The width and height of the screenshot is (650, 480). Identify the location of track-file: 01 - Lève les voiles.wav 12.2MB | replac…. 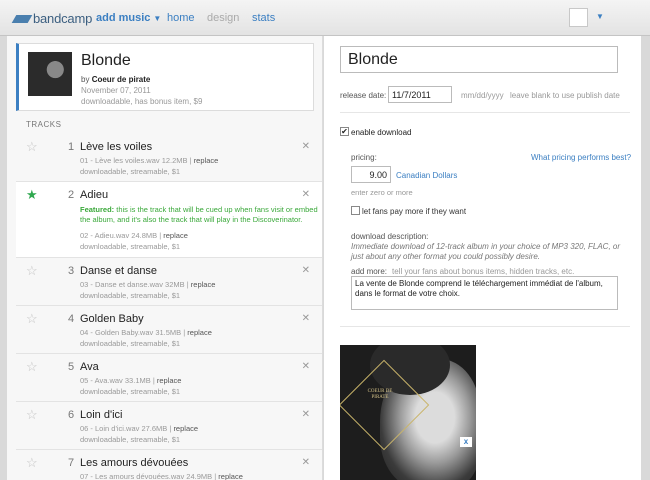
(149, 160).